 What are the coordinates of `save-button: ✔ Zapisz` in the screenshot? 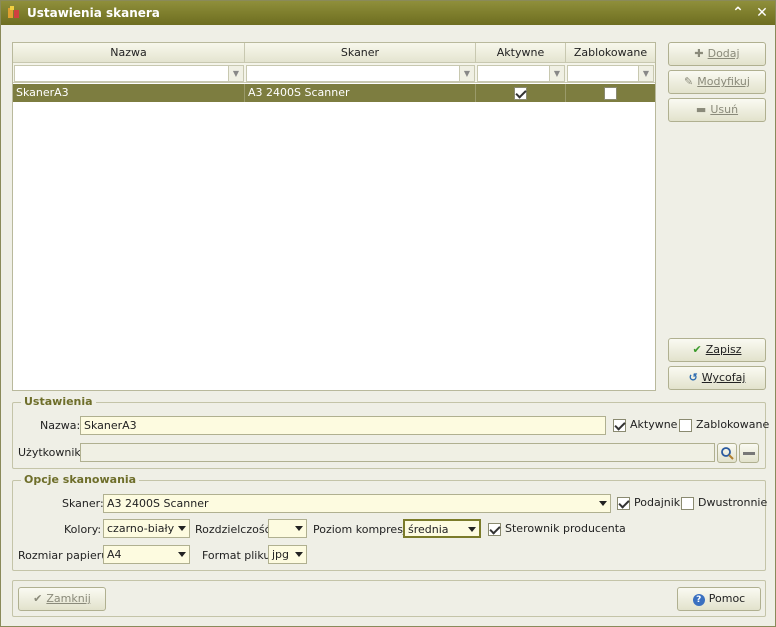 It's located at (717, 350).